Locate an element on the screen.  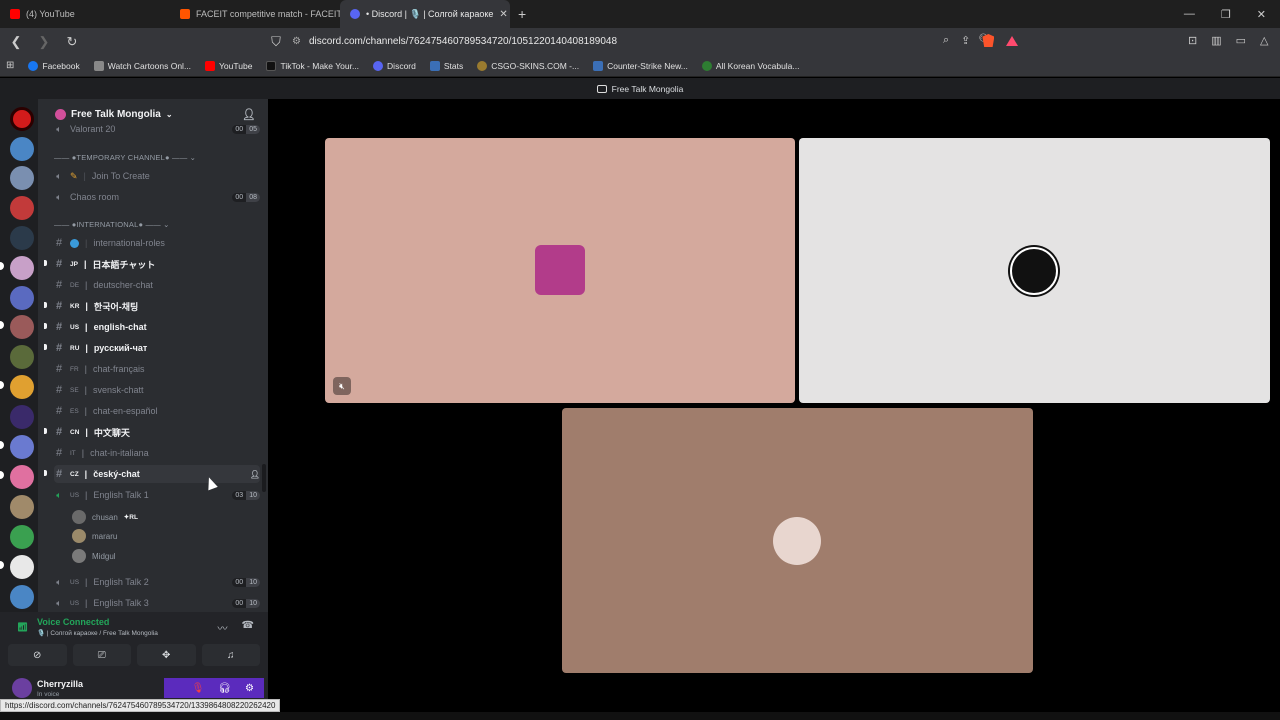
window-controls: — ❐ ✕ is located at coordinates (1232, 14).